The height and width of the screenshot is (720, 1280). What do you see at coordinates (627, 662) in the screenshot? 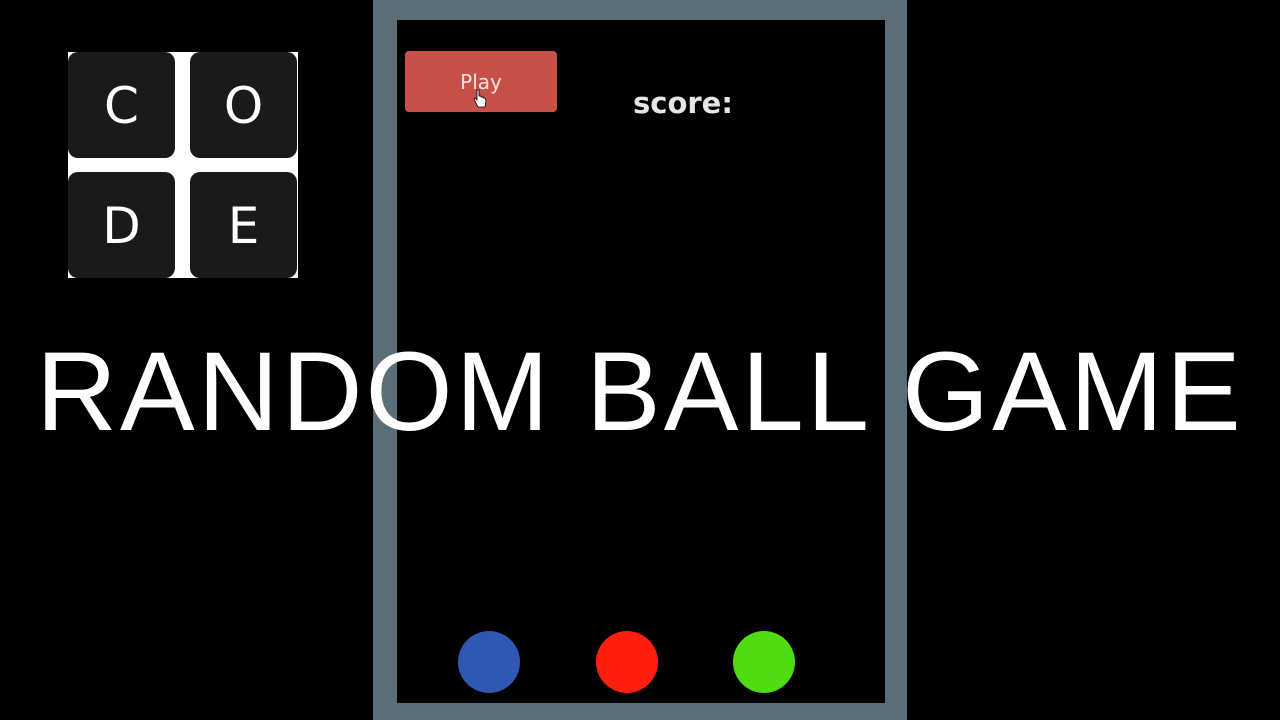
I see `red-ball` at bounding box center [627, 662].